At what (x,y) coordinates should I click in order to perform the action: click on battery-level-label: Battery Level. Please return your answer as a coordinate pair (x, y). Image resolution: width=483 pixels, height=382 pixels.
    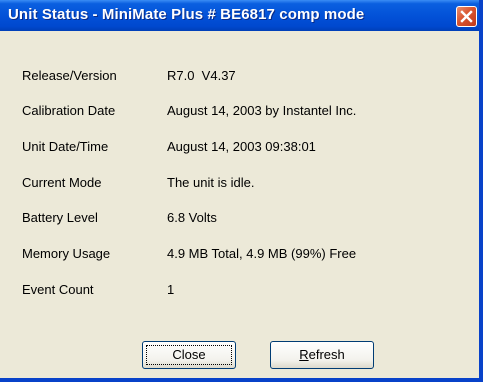
    Looking at the image, I should click on (60, 217).